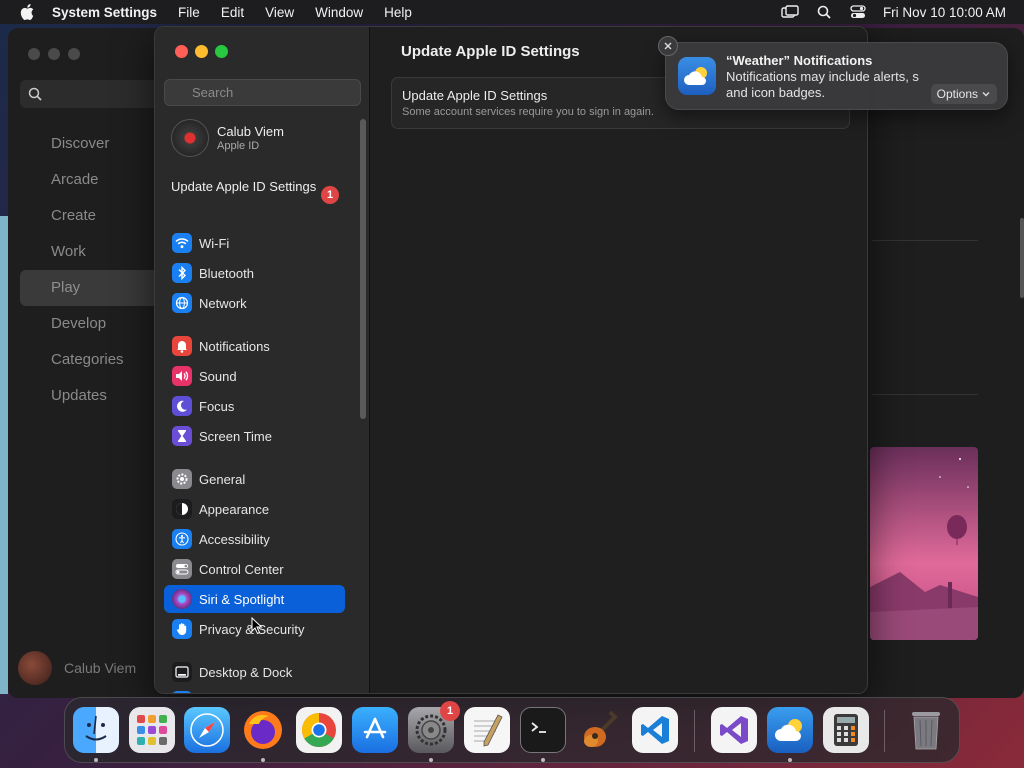  I want to click on globe-icon, so click(182, 303).